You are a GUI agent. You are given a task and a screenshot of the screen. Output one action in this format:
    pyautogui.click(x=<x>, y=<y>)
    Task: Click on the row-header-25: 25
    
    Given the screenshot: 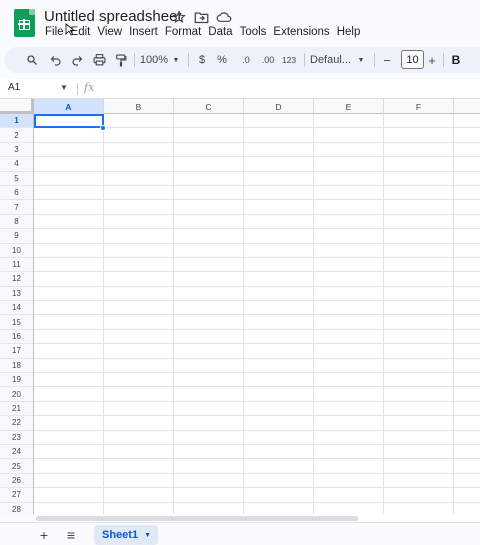 What is the action you would take?
    pyautogui.click(x=16, y=466)
    